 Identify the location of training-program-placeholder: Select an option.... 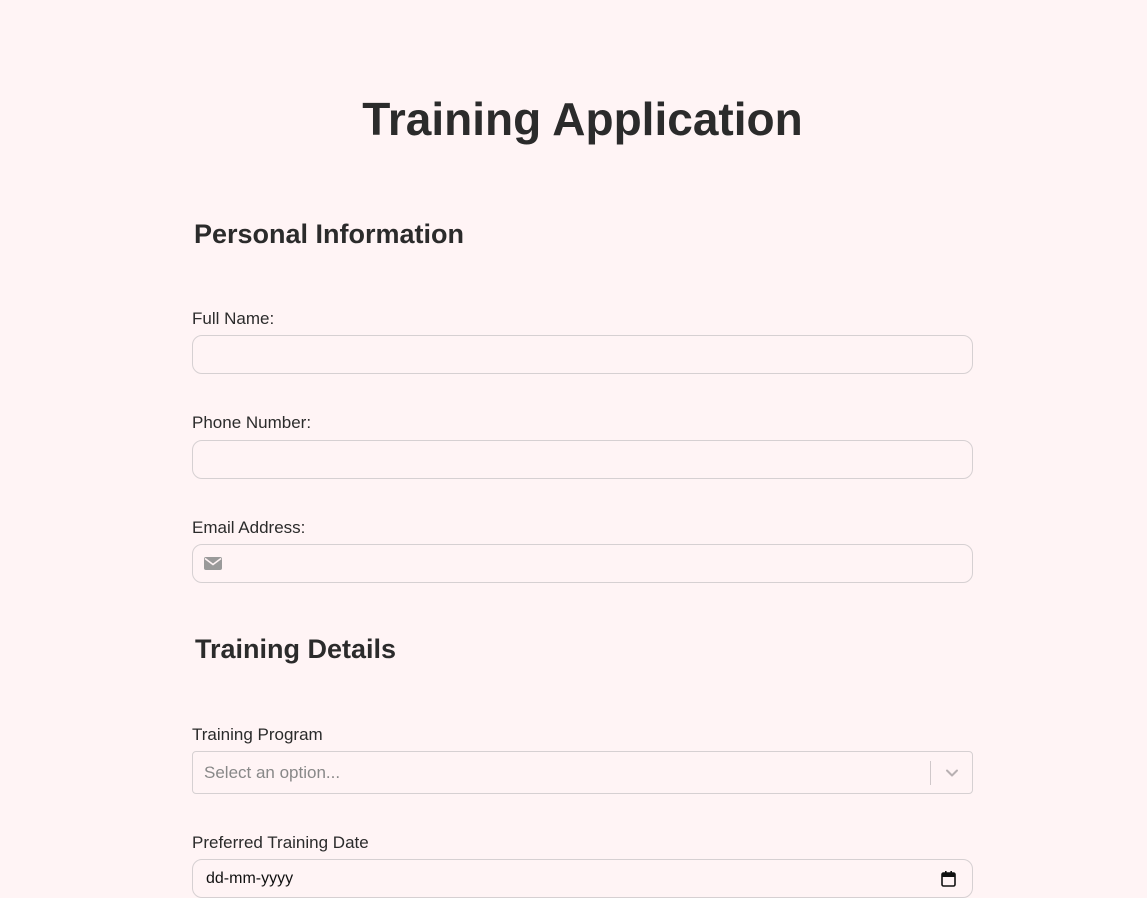
(272, 772).